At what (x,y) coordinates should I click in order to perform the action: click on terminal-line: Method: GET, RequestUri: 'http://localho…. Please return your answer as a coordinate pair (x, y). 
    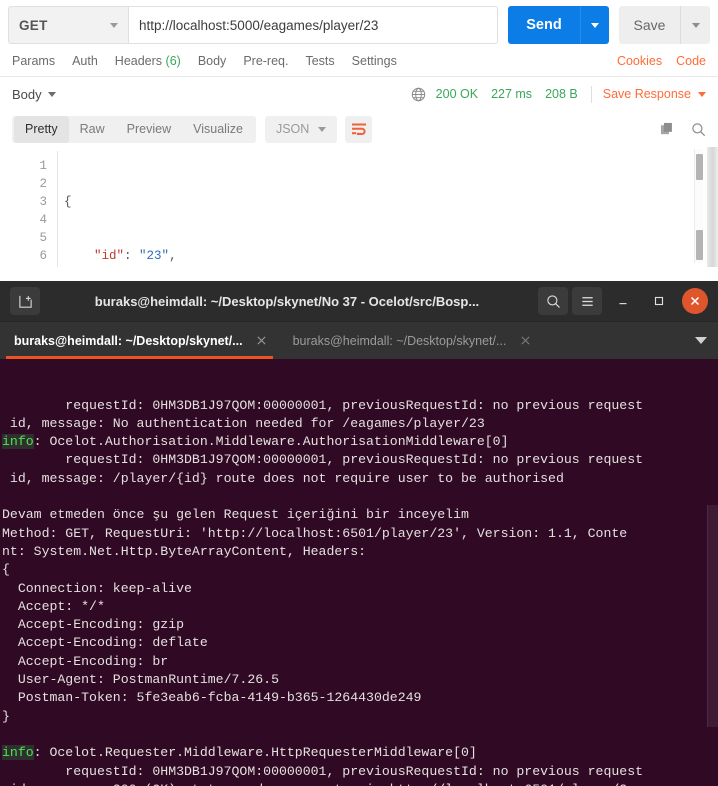
    Looking at the image, I should click on (315, 533).